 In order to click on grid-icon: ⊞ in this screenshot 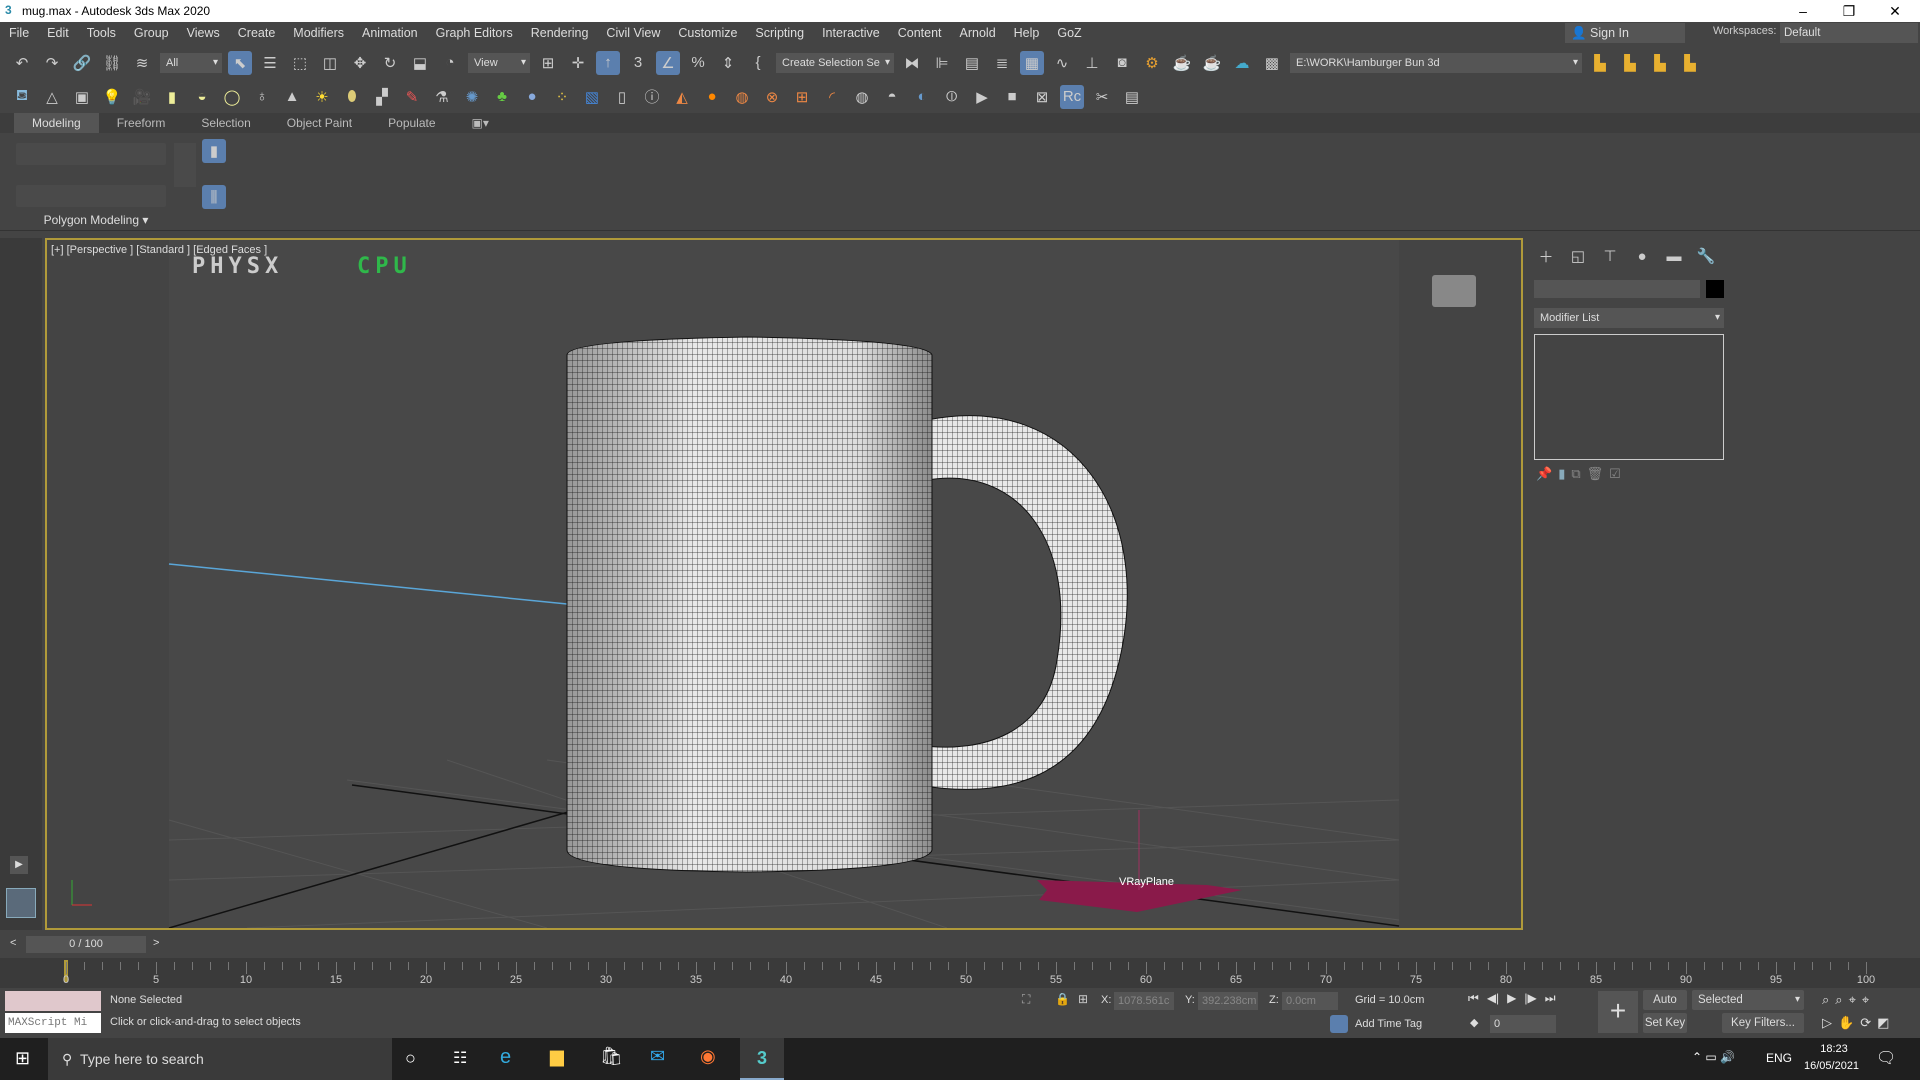, I will do `click(802, 97)`.